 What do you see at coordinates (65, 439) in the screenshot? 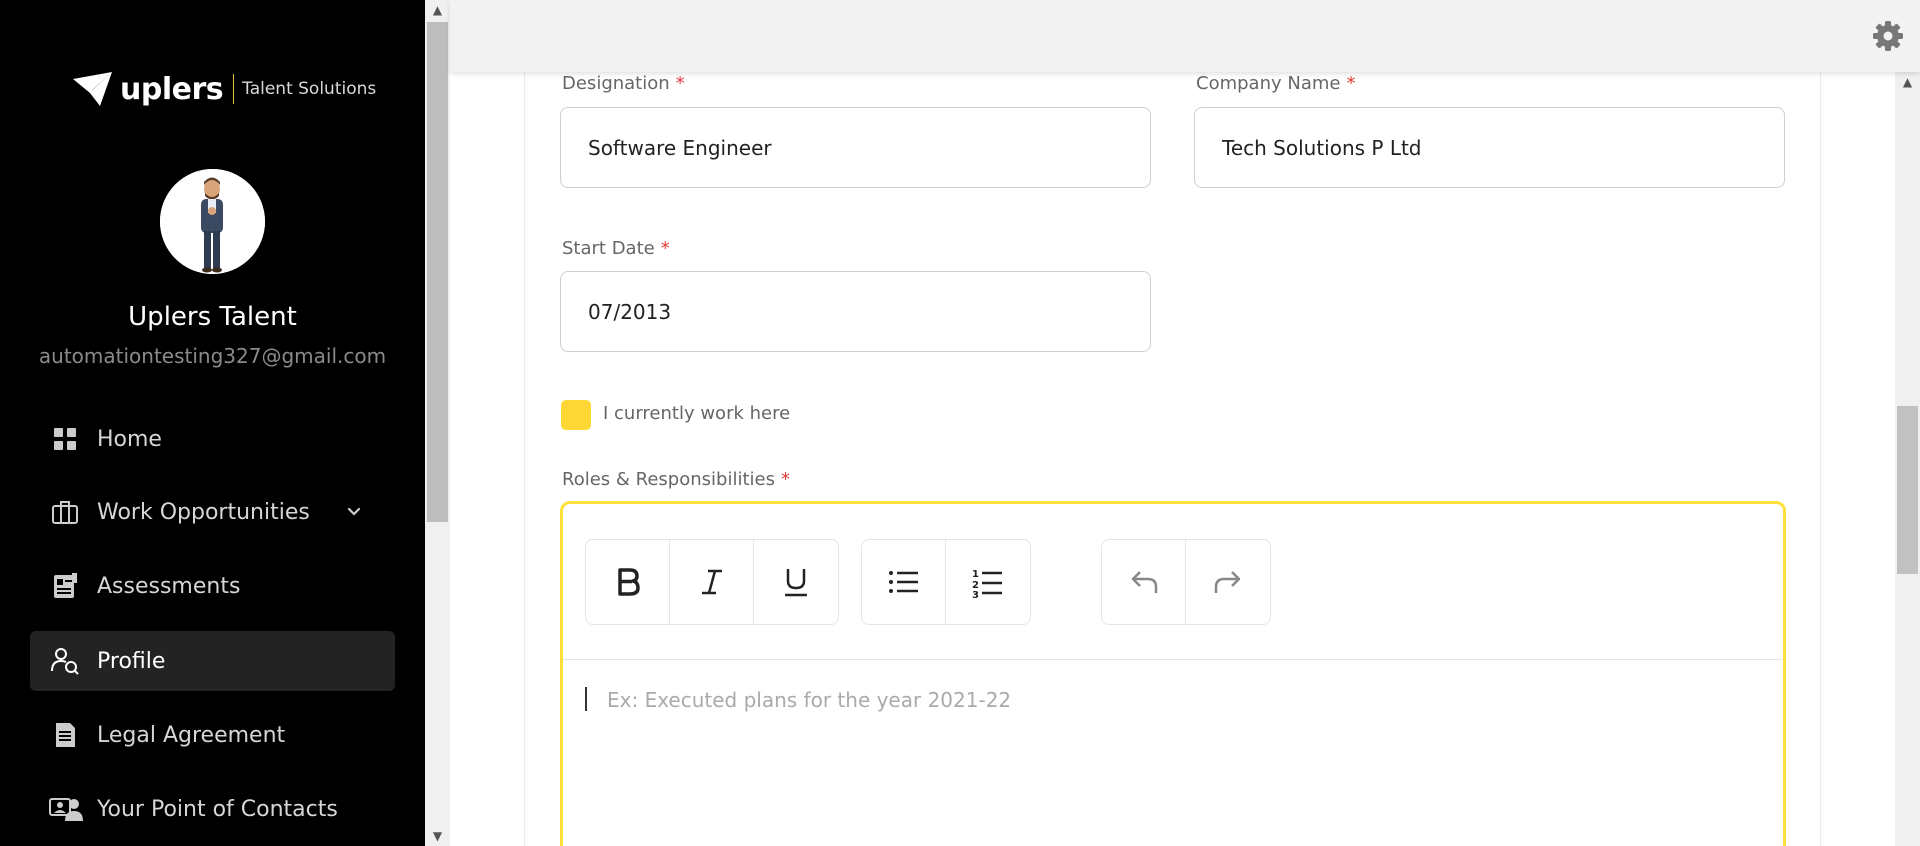
I see `grid-icon` at bounding box center [65, 439].